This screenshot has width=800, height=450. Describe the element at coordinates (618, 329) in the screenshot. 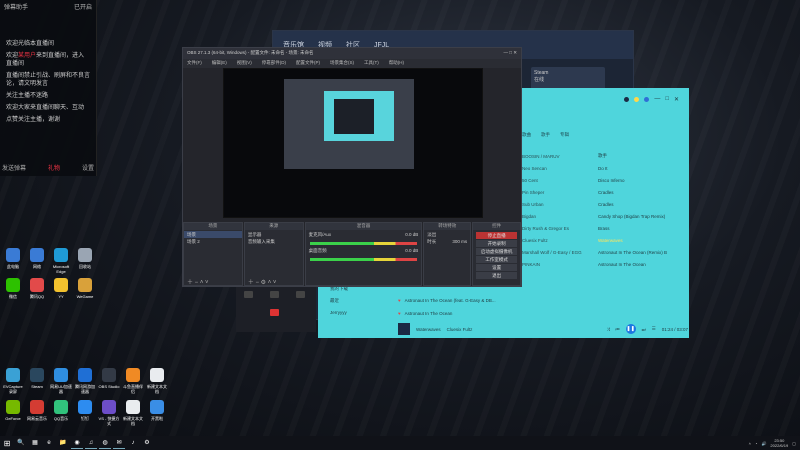

I see `previous-icon: ⏮` at that location.